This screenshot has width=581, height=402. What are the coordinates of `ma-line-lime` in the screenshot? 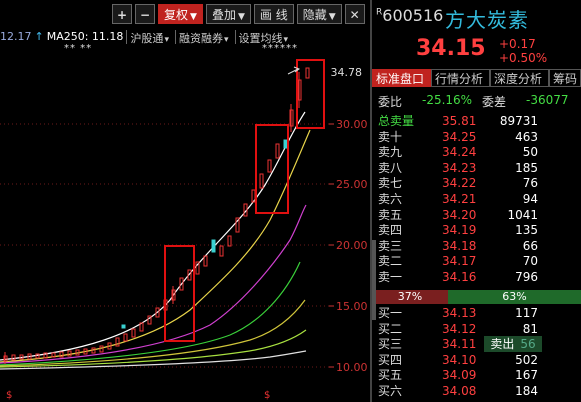 It's located at (153, 348).